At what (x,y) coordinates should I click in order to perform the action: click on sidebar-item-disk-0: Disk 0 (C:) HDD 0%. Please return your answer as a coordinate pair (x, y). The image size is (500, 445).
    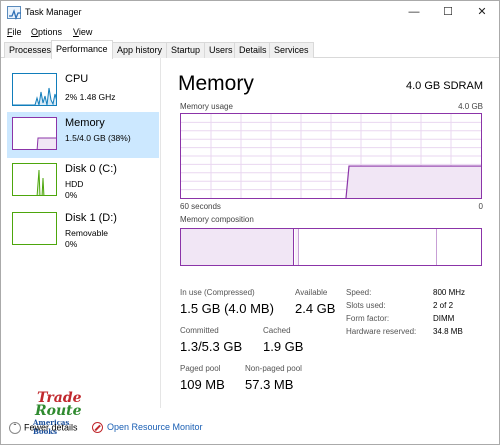
    Looking at the image, I should click on (83, 181).